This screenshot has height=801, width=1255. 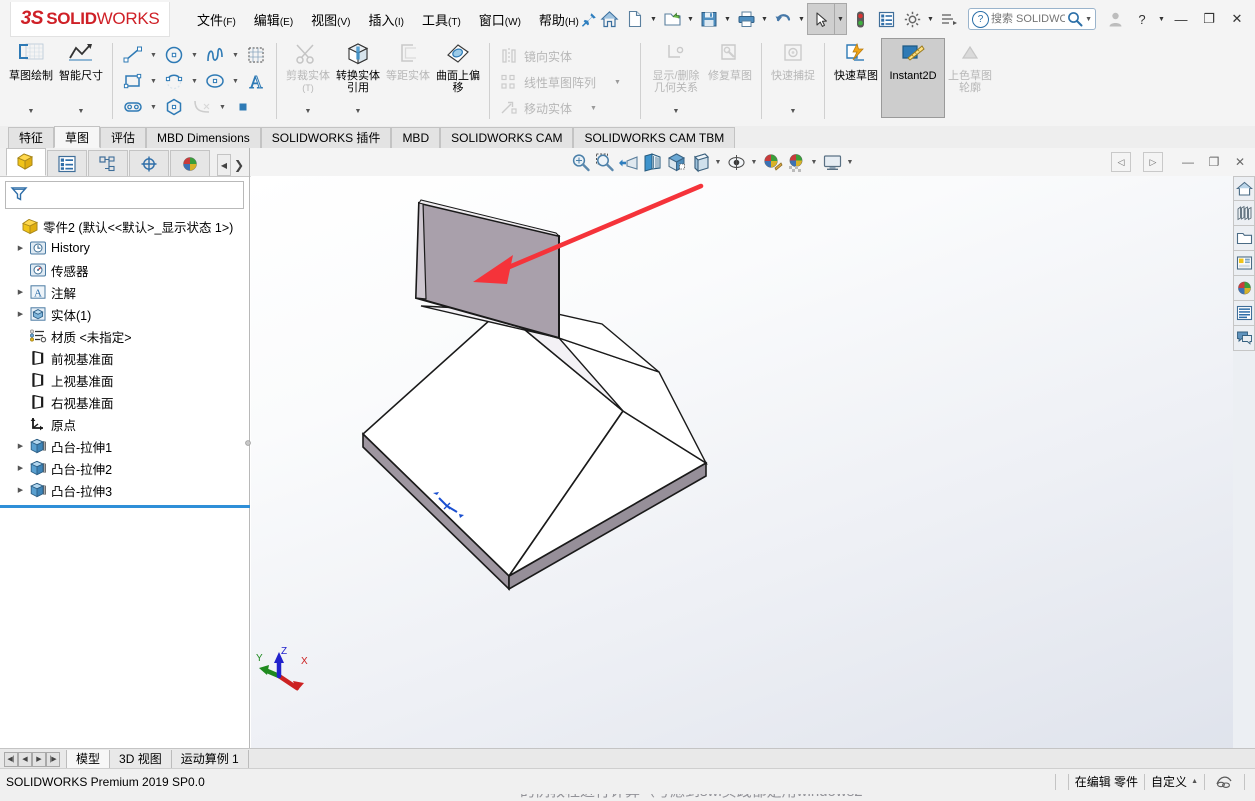 I want to click on smart-dimension-button: 智能尺寸 ▼, so click(x=81, y=78).